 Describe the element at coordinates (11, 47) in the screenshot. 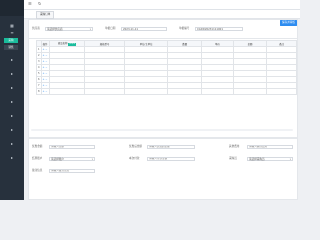

I see `sidebar-item-sales: 销售` at that location.